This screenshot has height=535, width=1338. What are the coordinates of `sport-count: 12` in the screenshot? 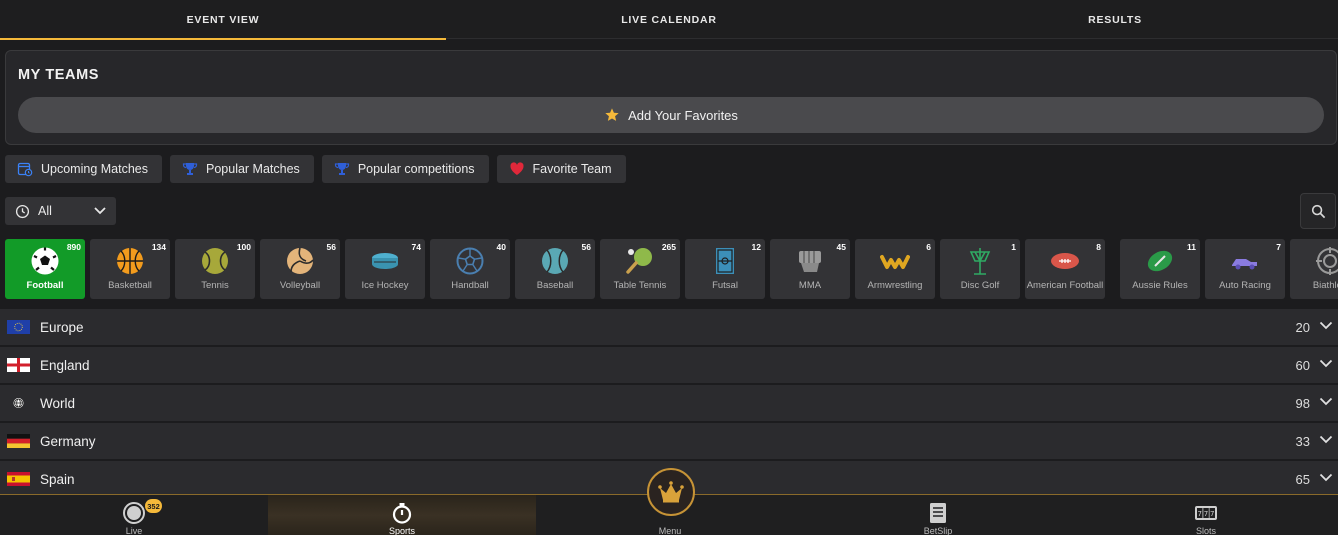 It's located at (756, 247).